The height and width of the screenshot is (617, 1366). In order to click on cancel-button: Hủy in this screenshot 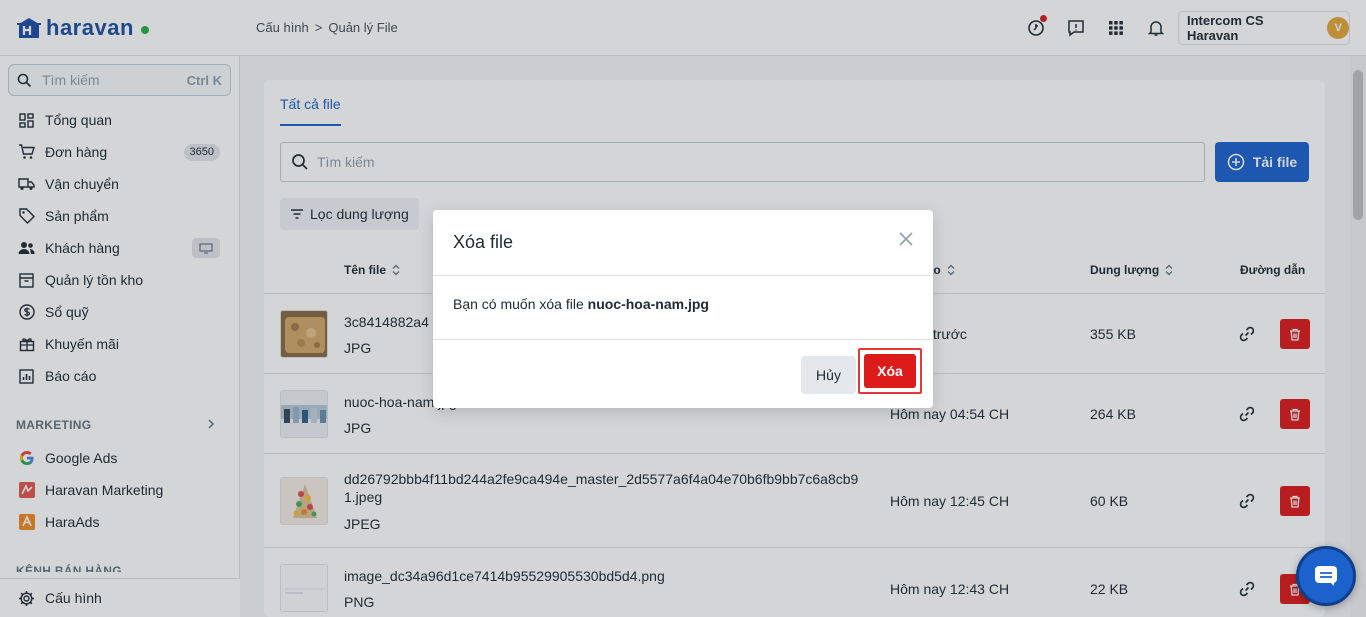, I will do `click(828, 375)`.